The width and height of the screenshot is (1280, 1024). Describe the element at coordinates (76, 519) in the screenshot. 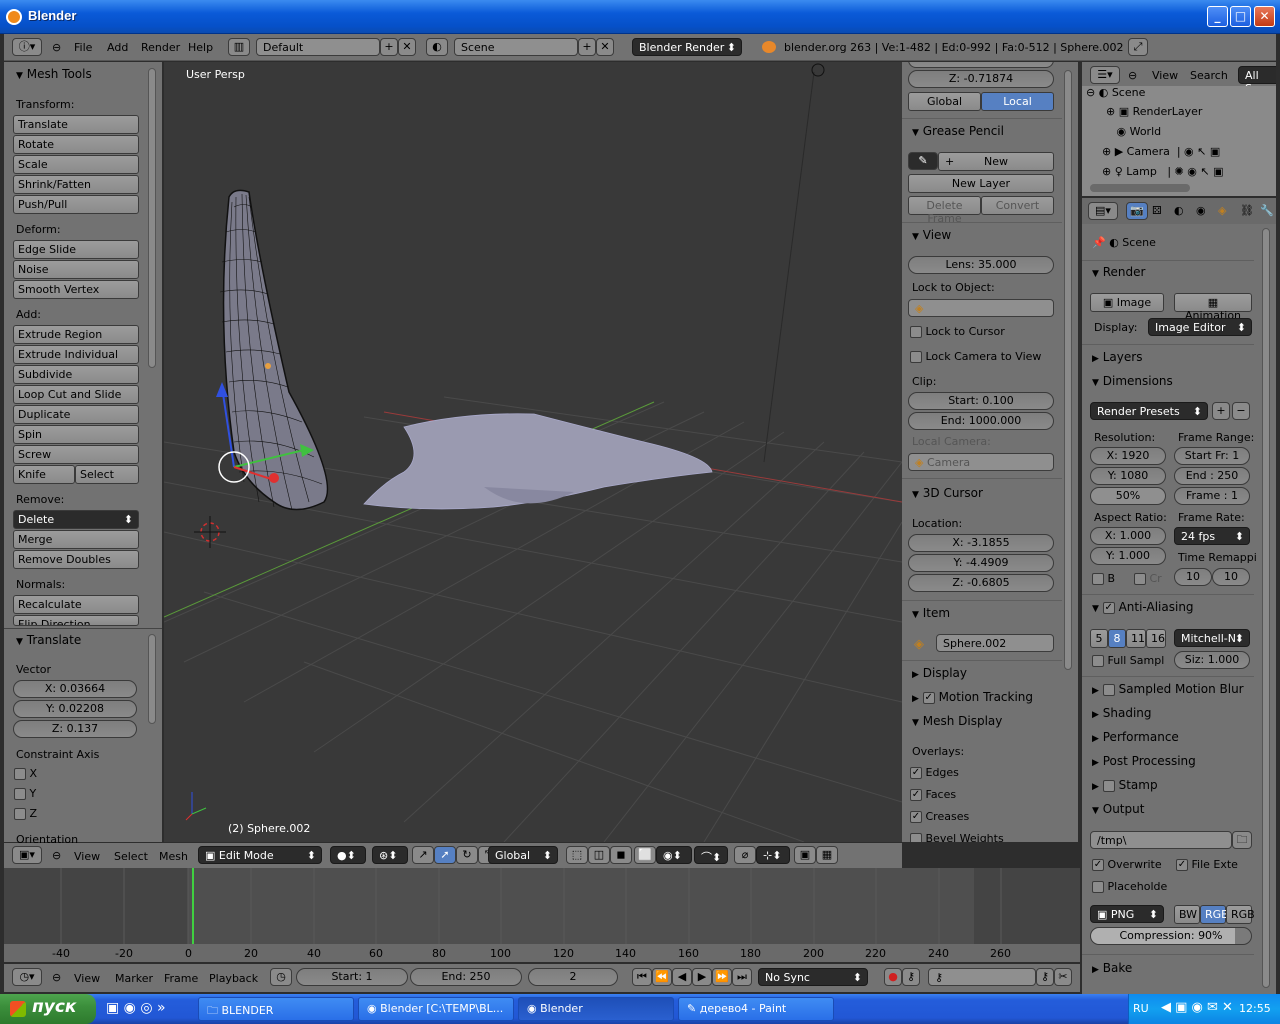

I see `delete-menu: Delete ⬍` at that location.